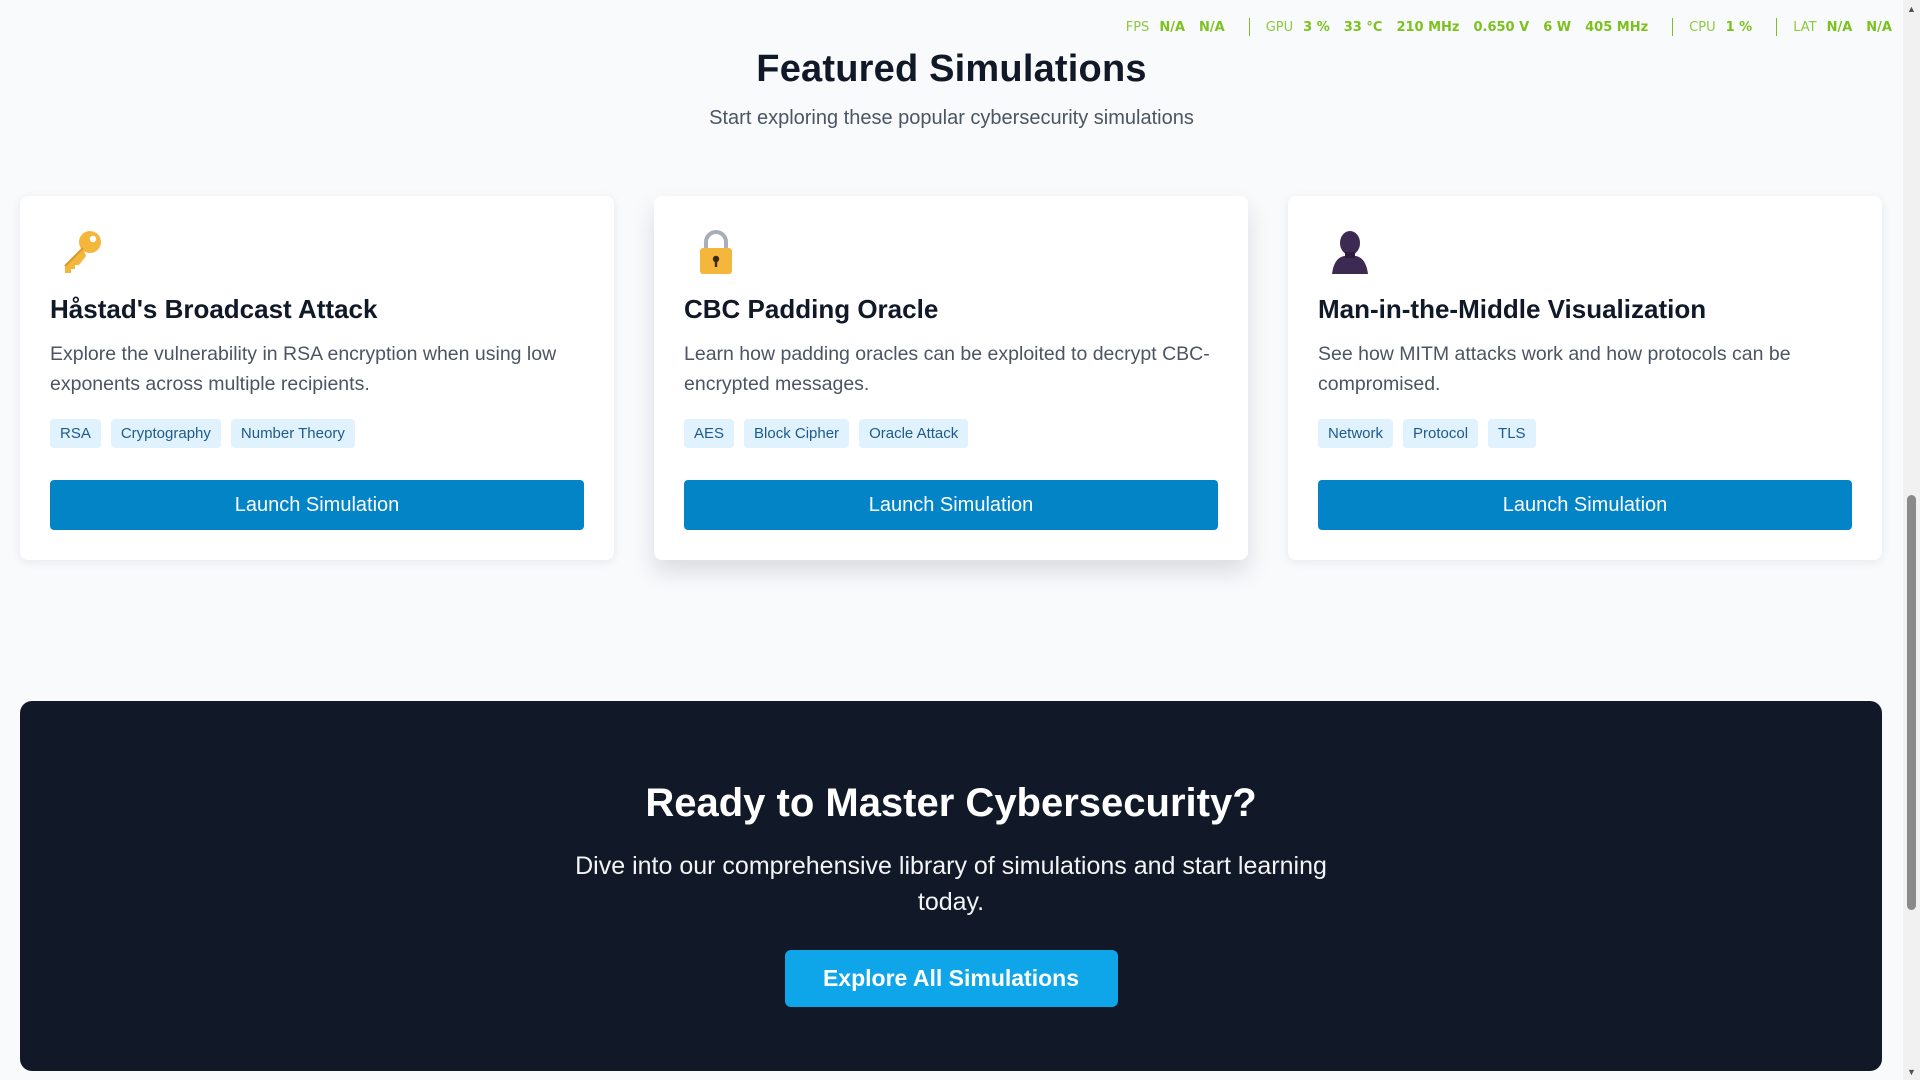  Describe the element at coordinates (951, 803) in the screenshot. I see `cta-title: Ready to Master Cybersecurity?` at that location.